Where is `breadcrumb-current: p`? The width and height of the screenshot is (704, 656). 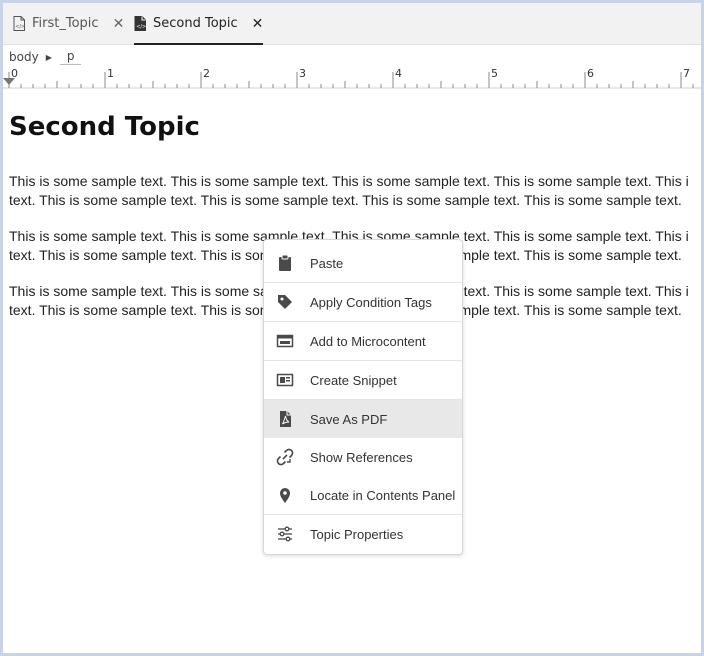
breadcrumb-current: p is located at coordinates (70, 57).